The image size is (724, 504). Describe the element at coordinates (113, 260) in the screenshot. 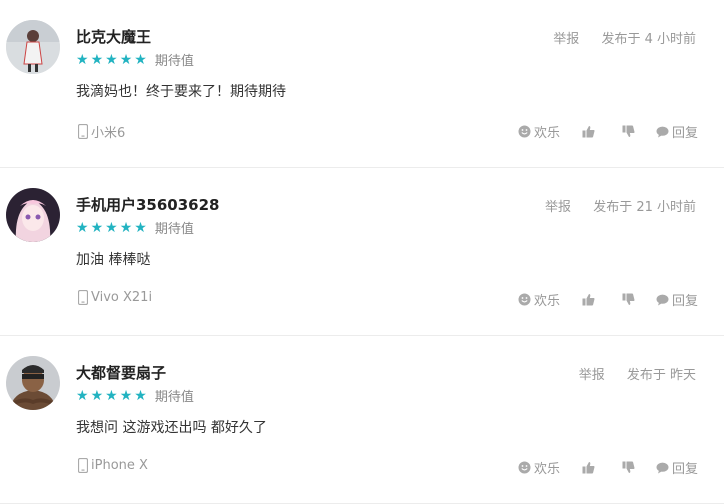

I see `comment-content: 加油 棒棒哒` at that location.